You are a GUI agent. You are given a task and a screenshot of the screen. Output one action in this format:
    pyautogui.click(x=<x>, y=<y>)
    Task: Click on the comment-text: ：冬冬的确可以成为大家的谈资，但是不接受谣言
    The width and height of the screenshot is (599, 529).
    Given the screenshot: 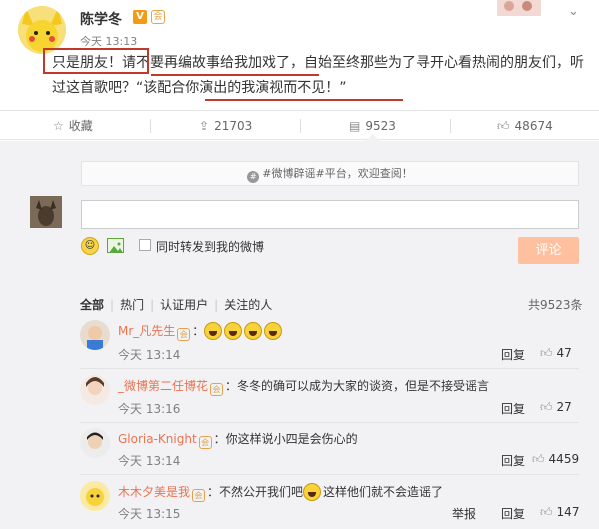 What is the action you would take?
    pyautogui.click(x=357, y=386)
    